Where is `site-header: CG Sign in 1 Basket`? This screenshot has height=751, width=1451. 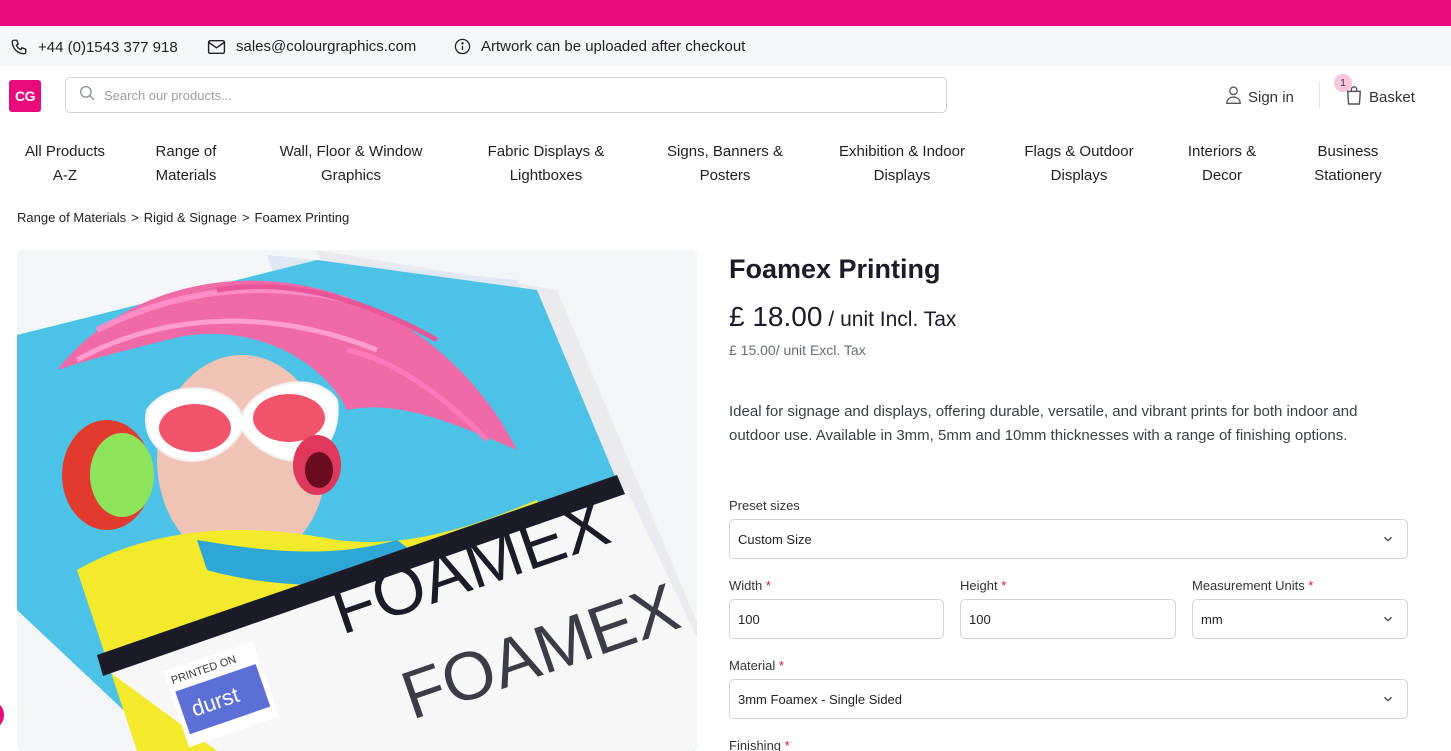 site-header: CG Sign in 1 Basket is located at coordinates (725, 96).